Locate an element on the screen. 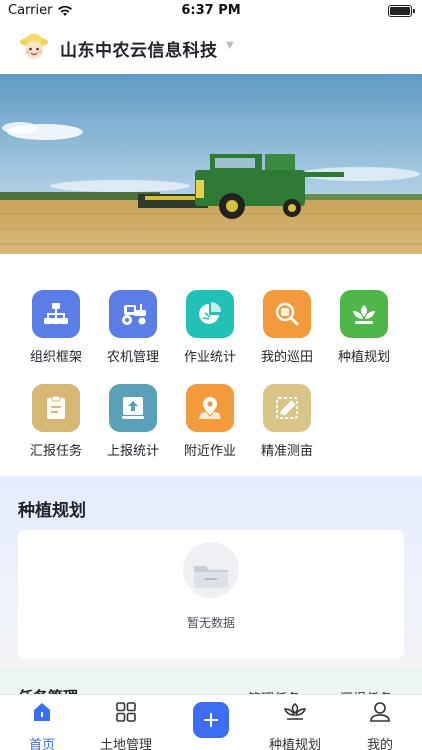  pie-chart-icon is located at coordinates (210, 314).